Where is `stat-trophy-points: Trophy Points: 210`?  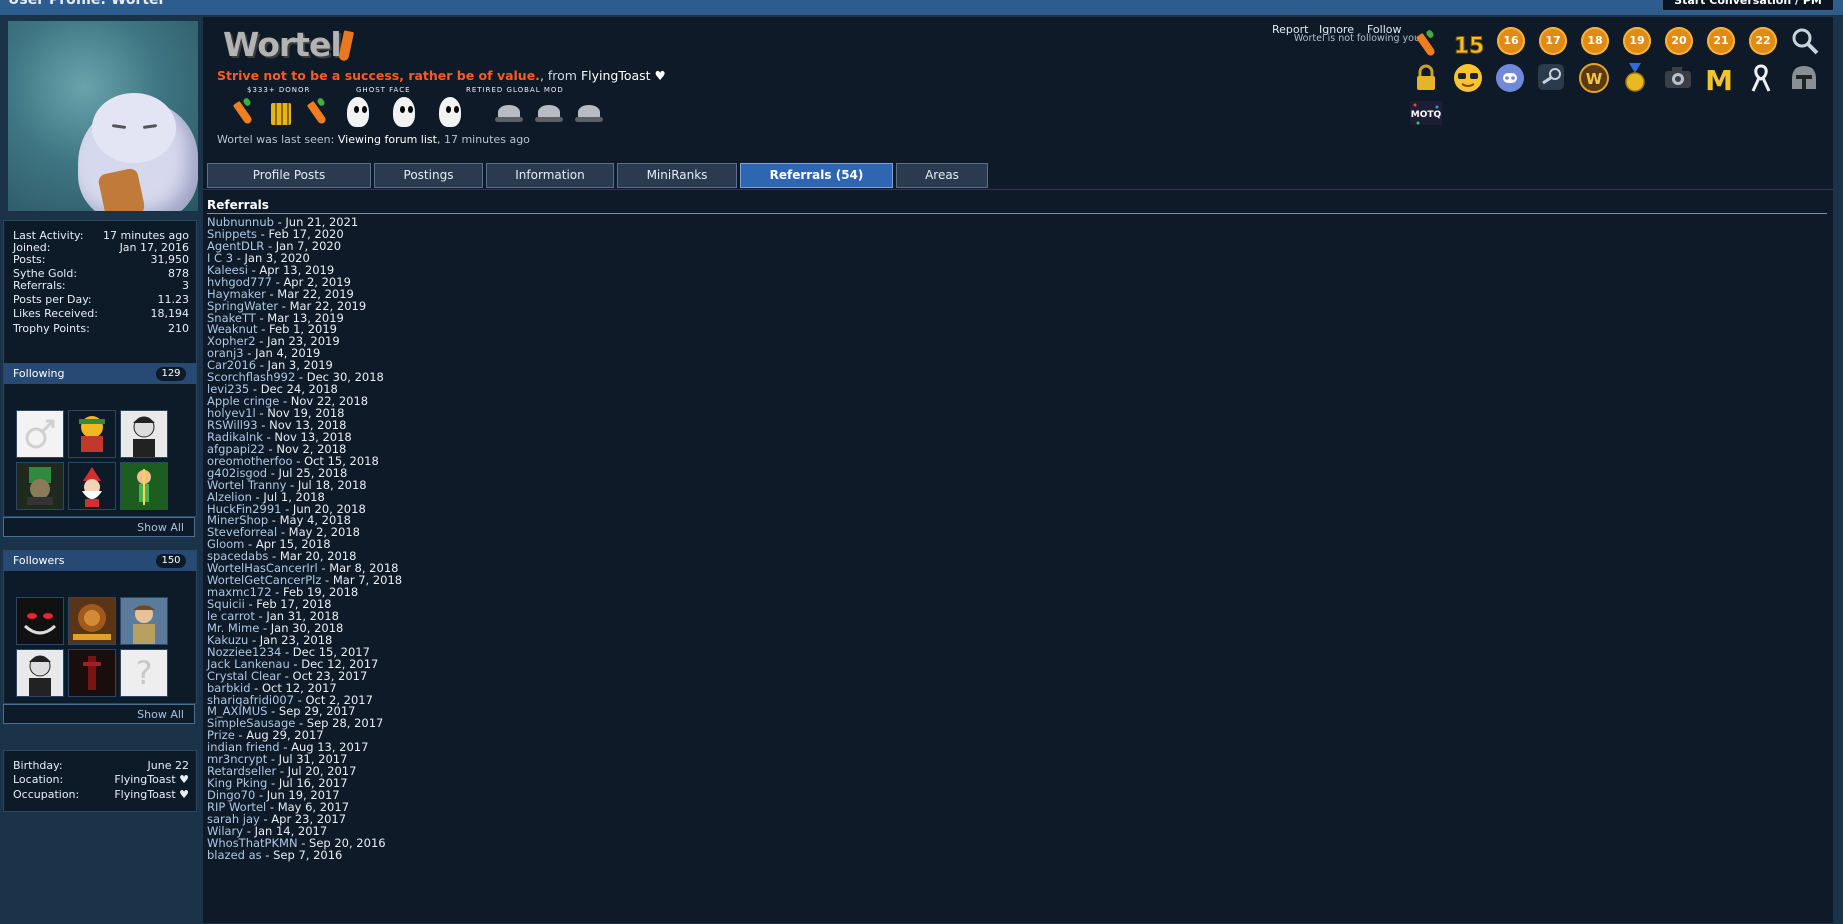 stat-trophy-points: Trophy Points: 210 is located at coordinates (101, 328).